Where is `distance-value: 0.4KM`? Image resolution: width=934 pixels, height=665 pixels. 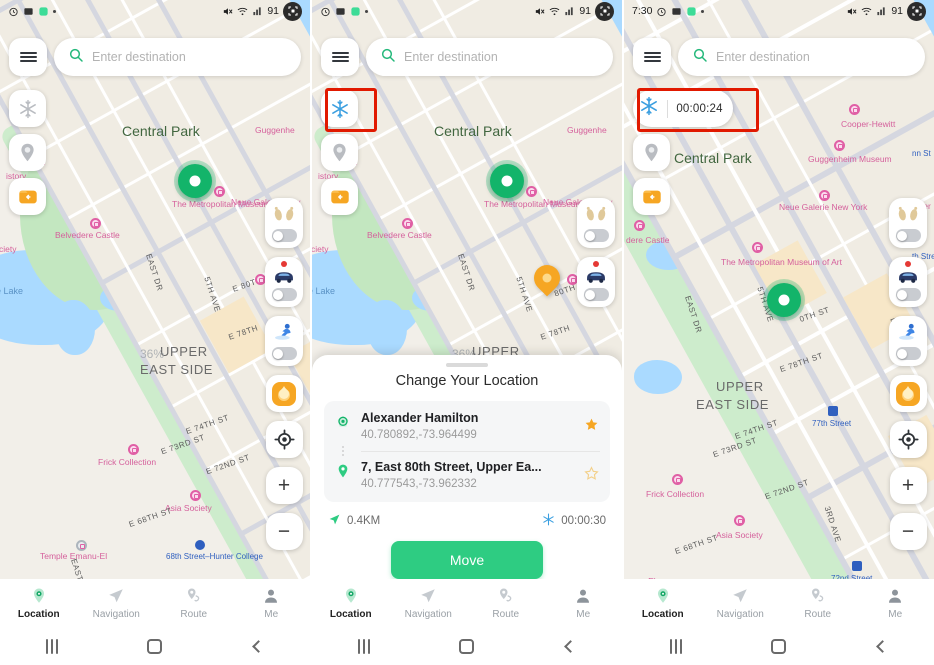
distance-value: 0.4KM is located at coordinates (364, 521).